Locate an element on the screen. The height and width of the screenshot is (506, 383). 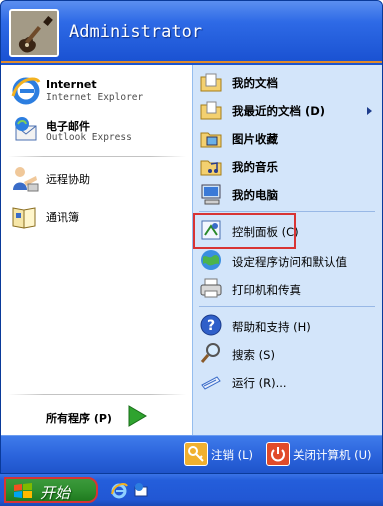
tool-help: ? 帮助和支持 (H) is located at coordinates (288, 326).